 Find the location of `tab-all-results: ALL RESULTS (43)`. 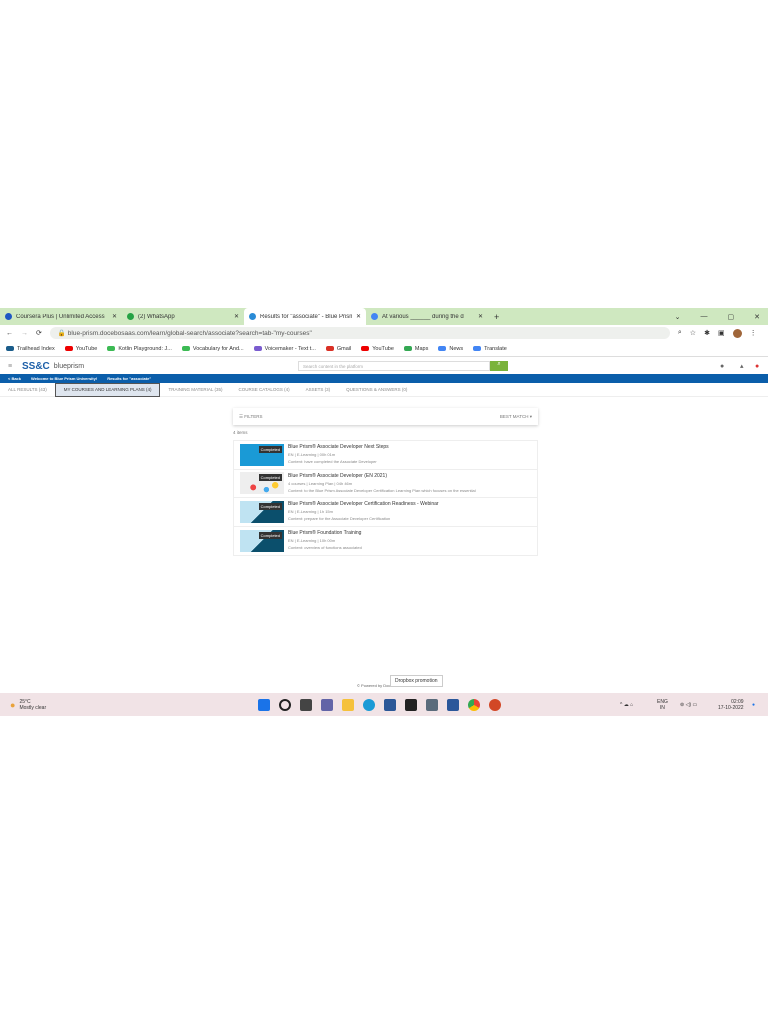

tab-all-results: ALL RESULTS (43) is located at coordinates (27, 390).